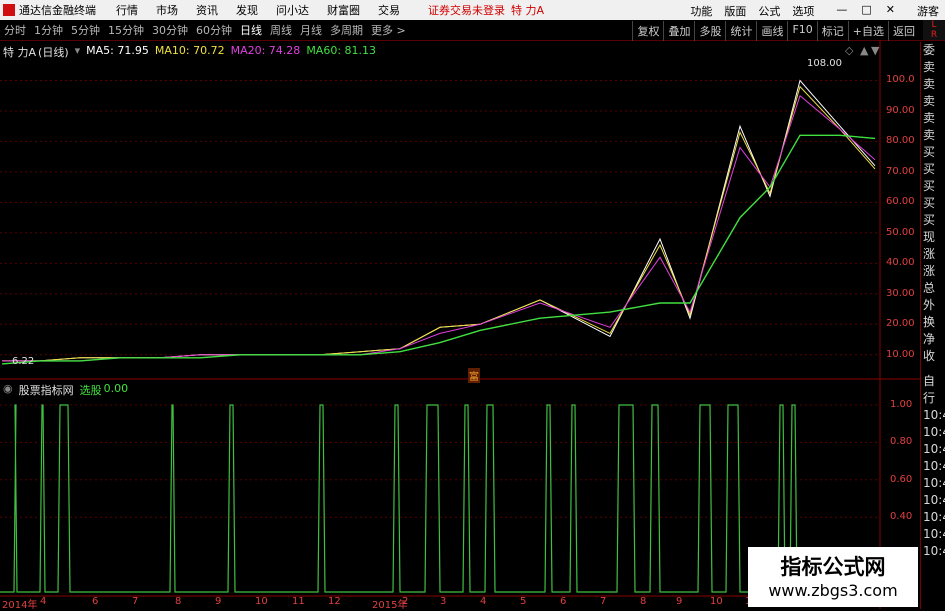  I want to click on window-controls: — □ ✕, so click(865, 11).